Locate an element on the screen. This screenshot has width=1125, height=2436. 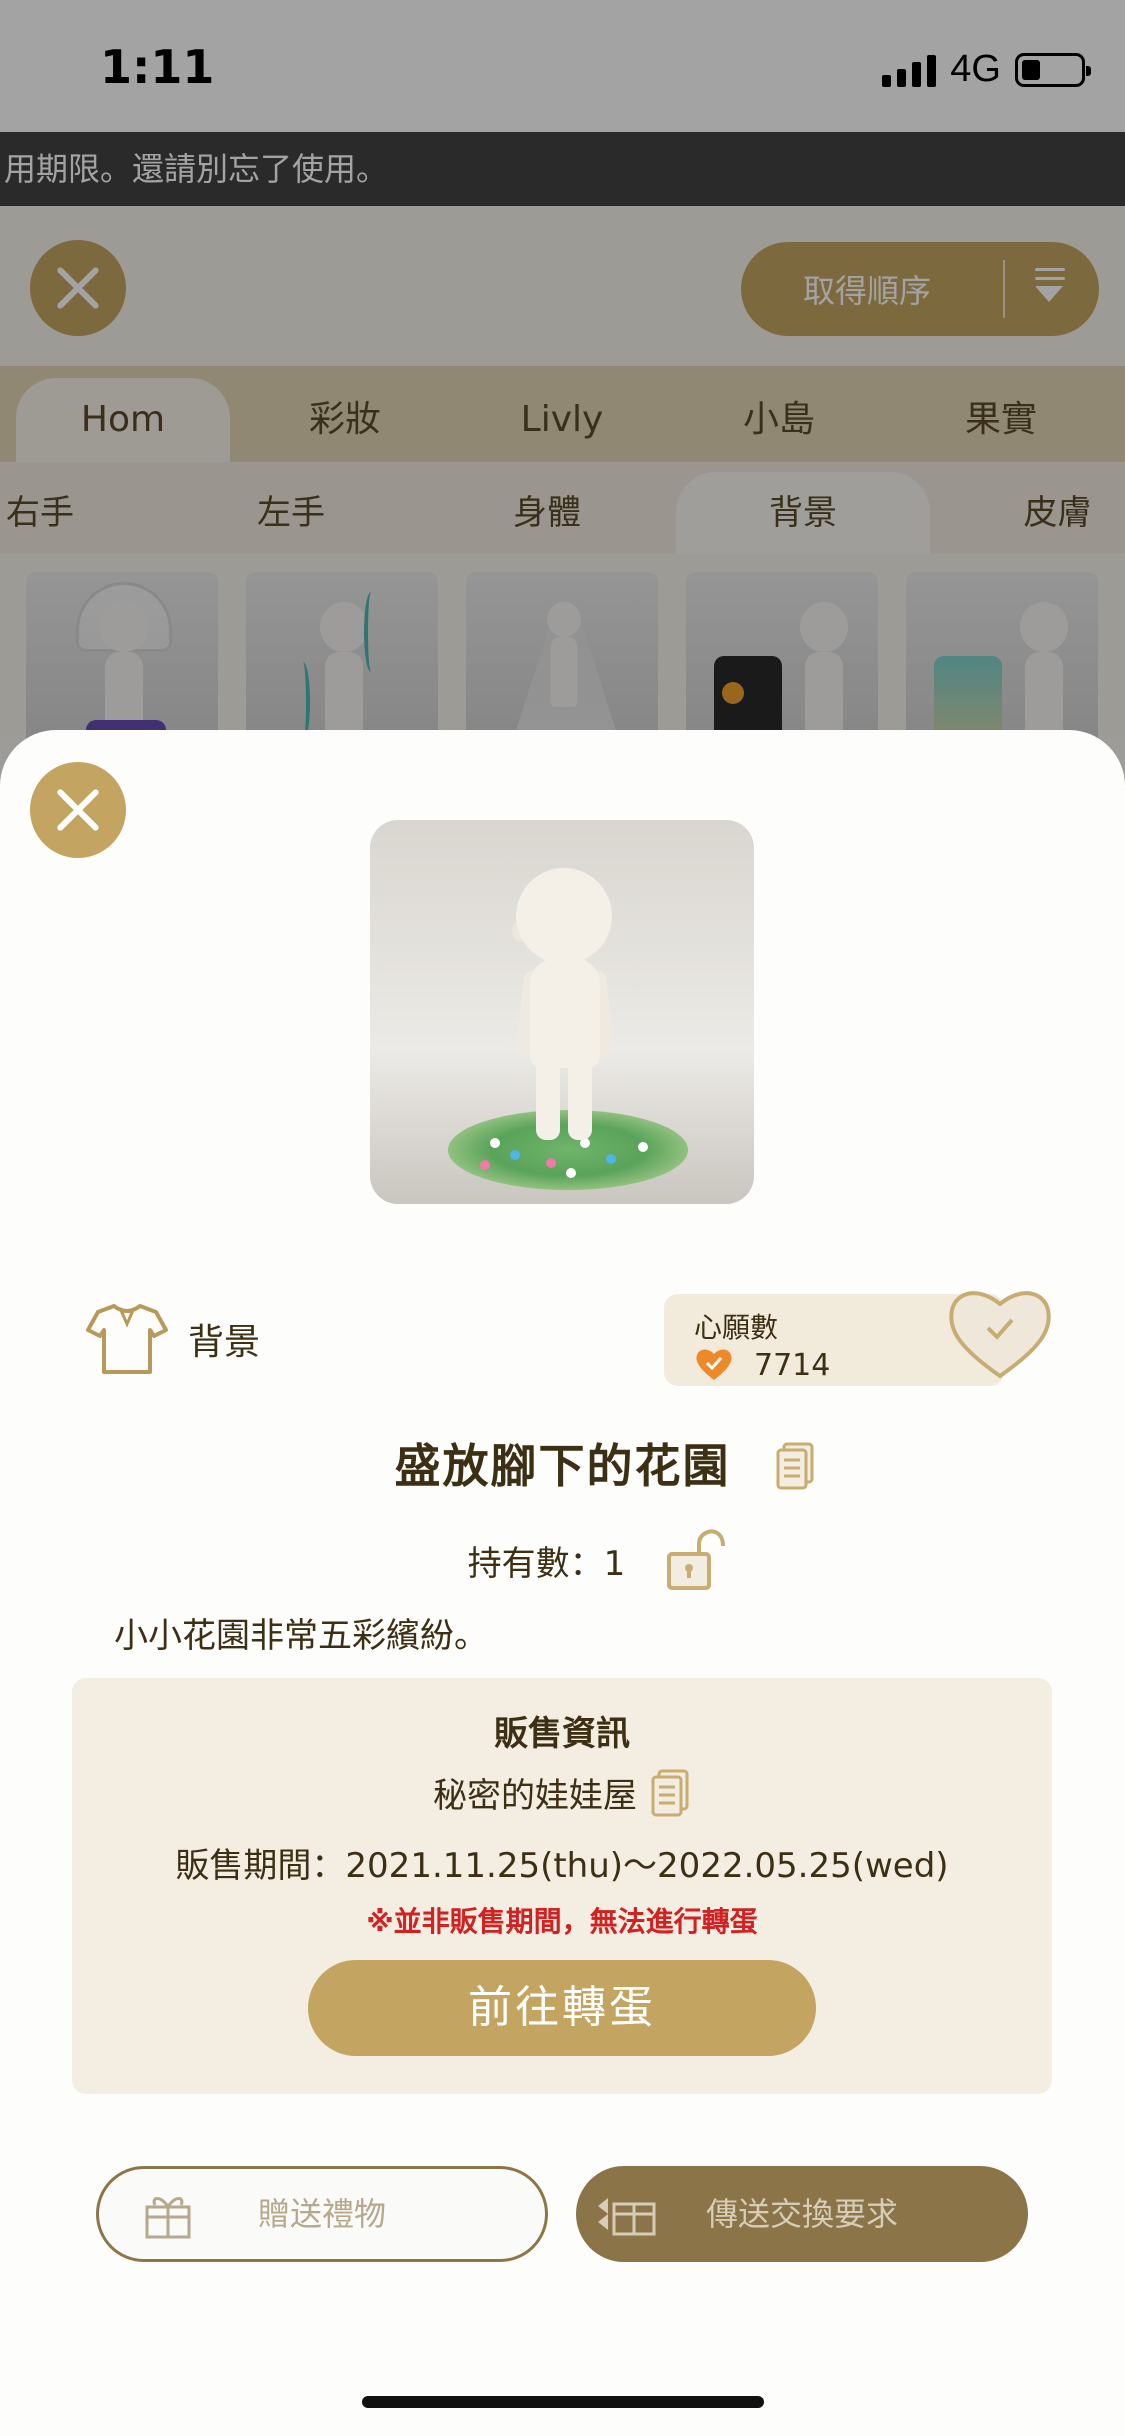
send-trade-request-button: 傳送交換要求 is located at coordinates (802, 2214).